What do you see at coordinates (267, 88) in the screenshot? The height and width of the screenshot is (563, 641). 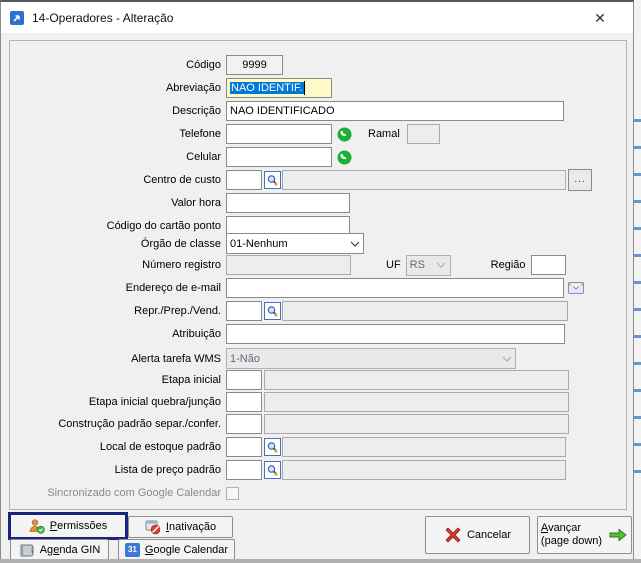 I see `selected-text: NAO IDENTIF.` at bounding box center [267, 88].